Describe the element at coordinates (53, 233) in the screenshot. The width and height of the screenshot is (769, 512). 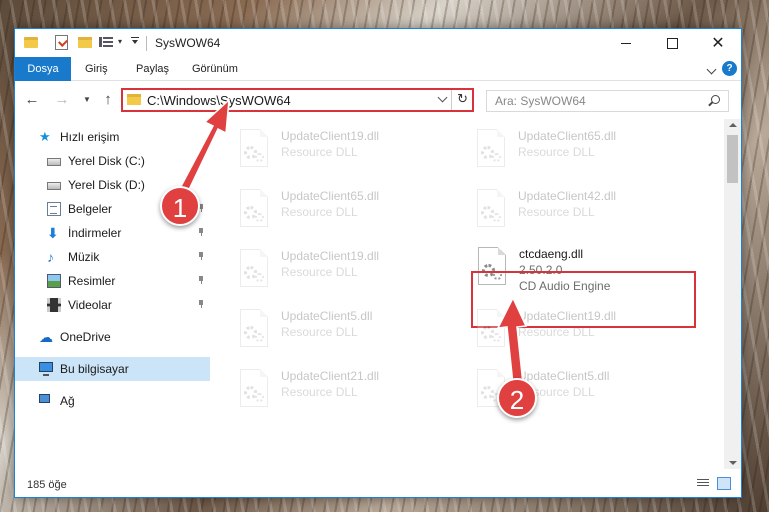
I see `download-icon: ⬇` at that location.